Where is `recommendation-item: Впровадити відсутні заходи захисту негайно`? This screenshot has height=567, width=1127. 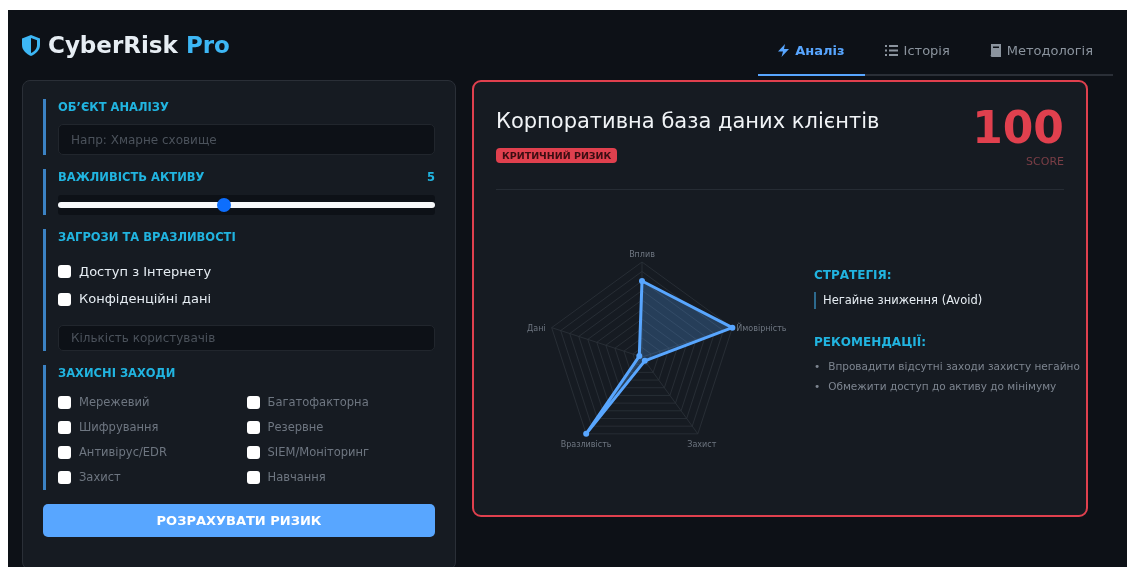
recommendation-item: Впровадити відсутні заходи захисту негайно is located at coordinates (954, 366).